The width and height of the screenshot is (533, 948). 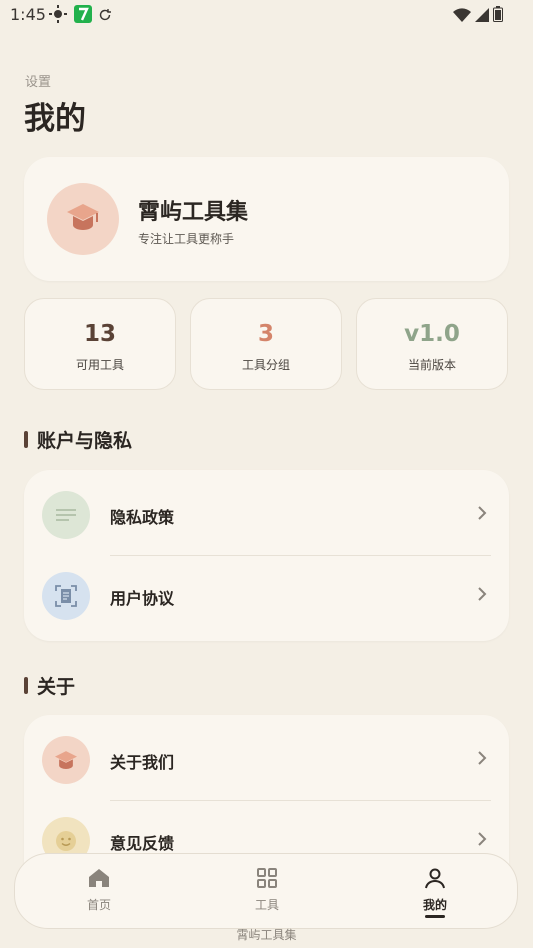 What do you see at coordinates (482, 16) in the screenshot?
I see `signal-icon` at bounding box center [482, 16].